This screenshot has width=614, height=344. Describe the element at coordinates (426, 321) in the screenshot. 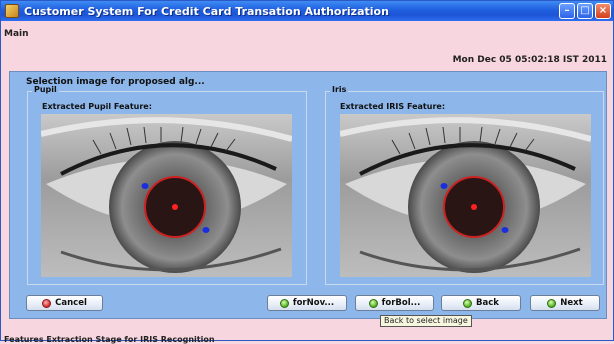

I see `back-tooltip: Back to select image` at that location.